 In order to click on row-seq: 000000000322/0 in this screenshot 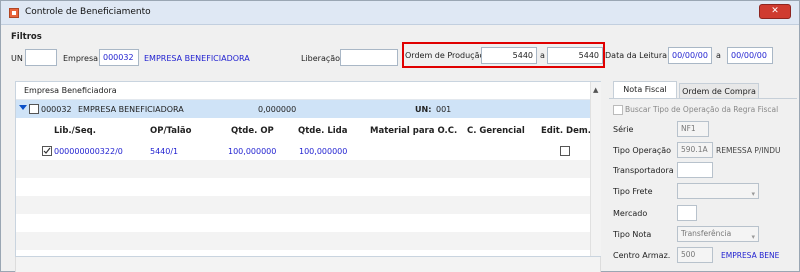, I will do `click(88, 151)`.